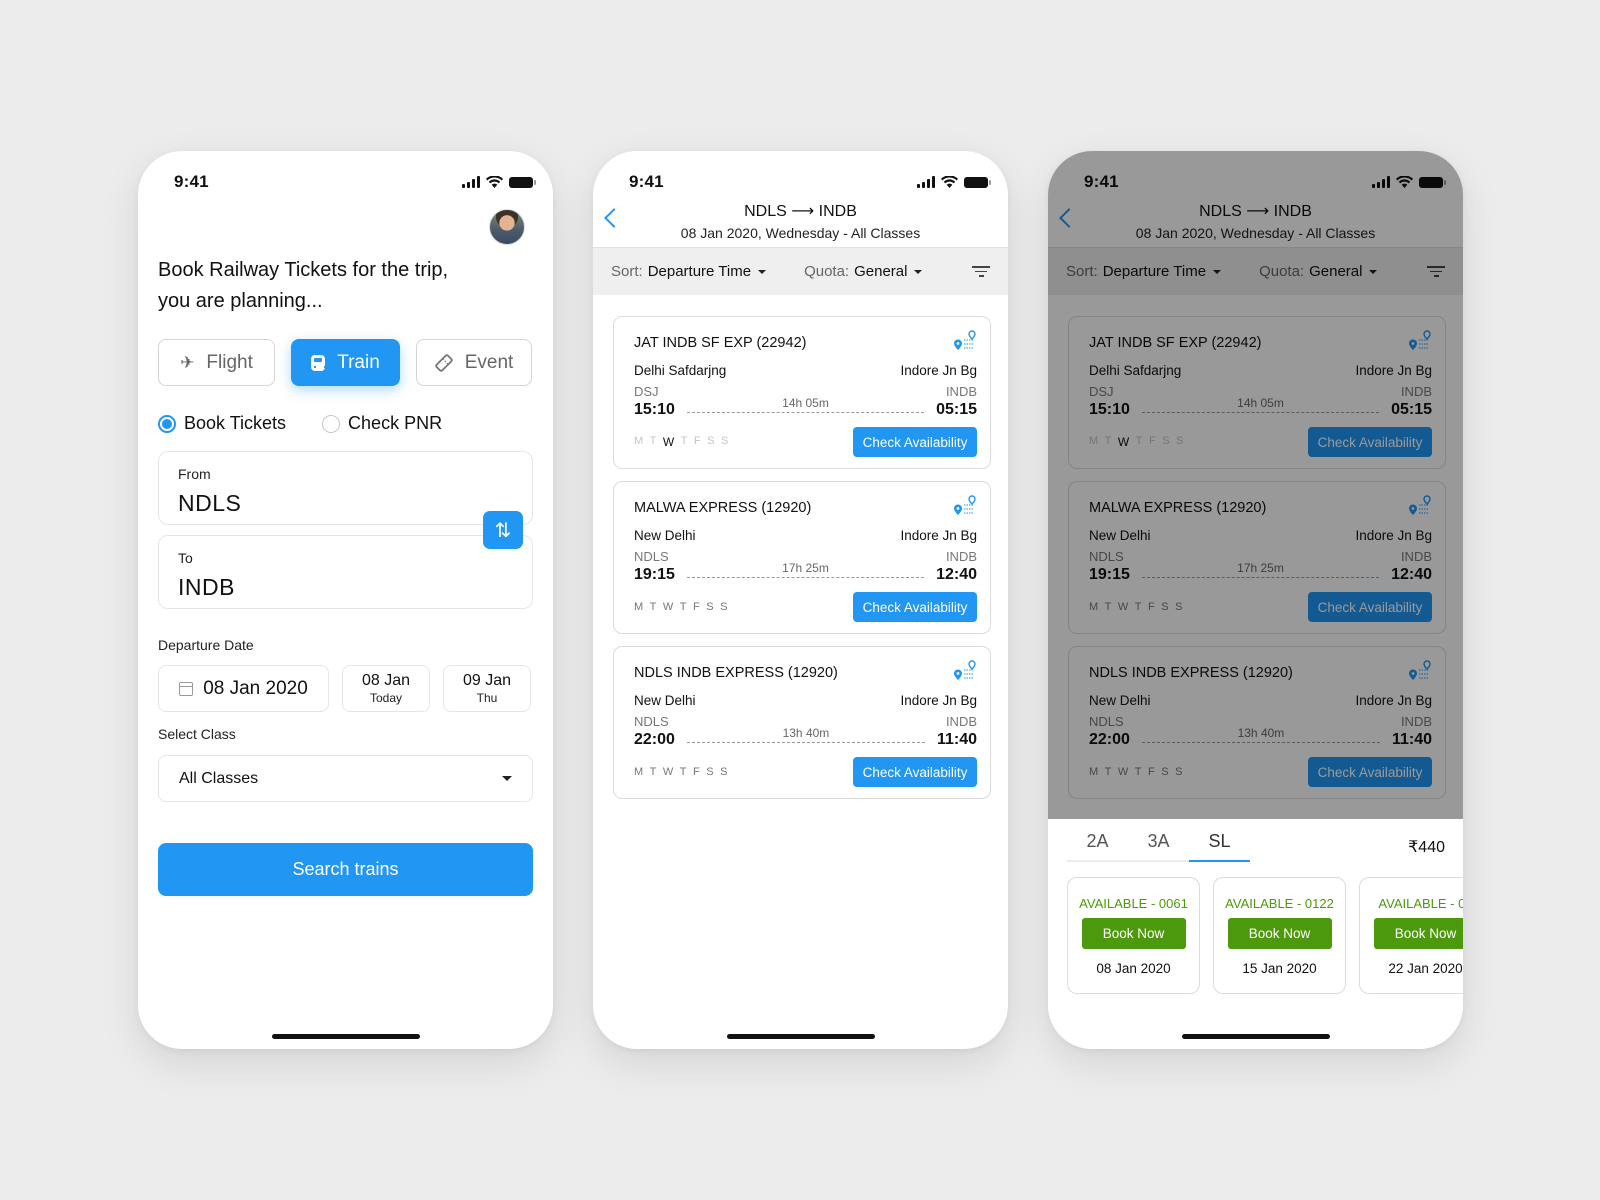 This screenshot has width=1600, height=1200. Describe the element at coordinates (443, 362) in the screenshot. I see `ticket-icon` at that location.